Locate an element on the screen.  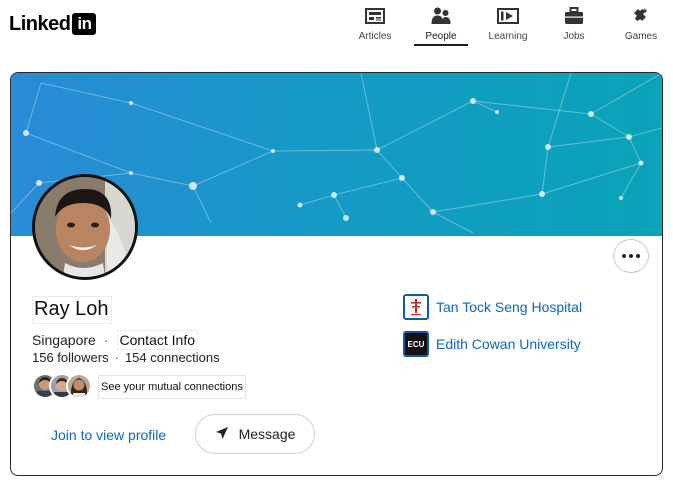
ttsh-logo is located at coordinates (416, 307).